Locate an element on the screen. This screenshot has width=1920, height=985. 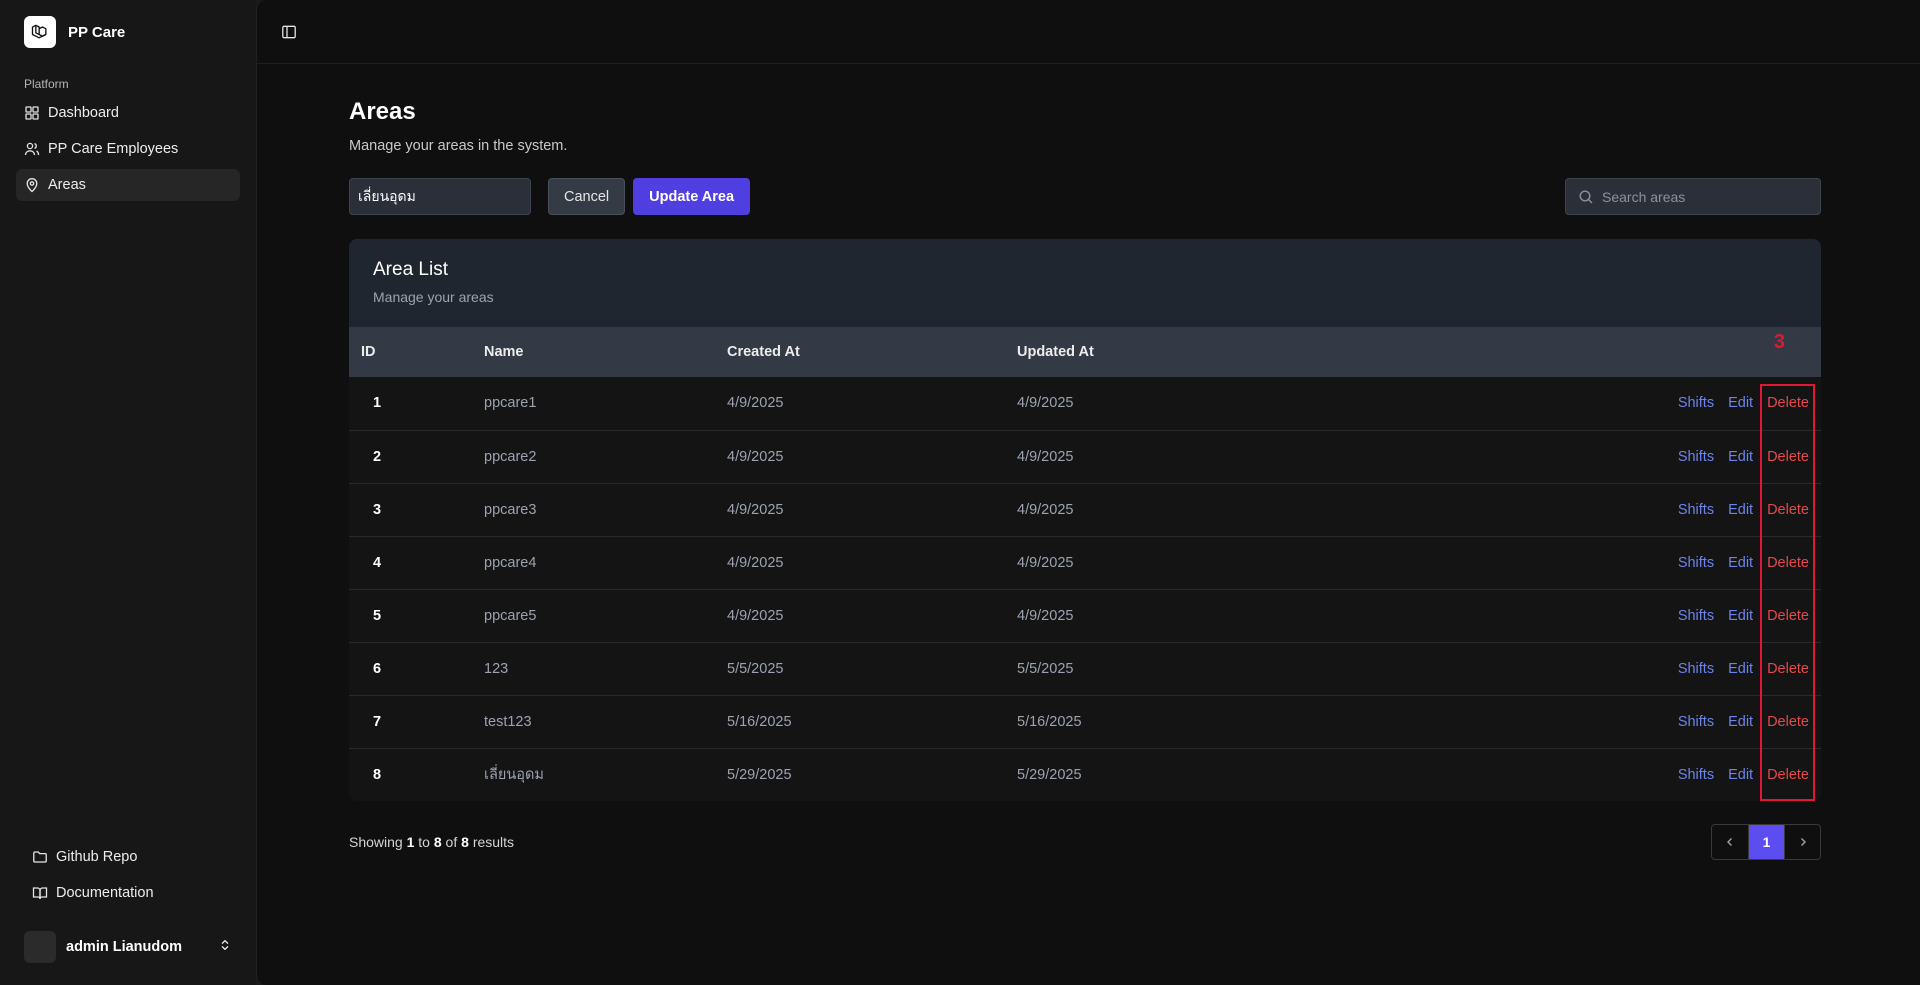
table-row: 6 123 5/5/2025 5/5/2025 Shifts Edit Delete is located at coordinates (1085, 668).